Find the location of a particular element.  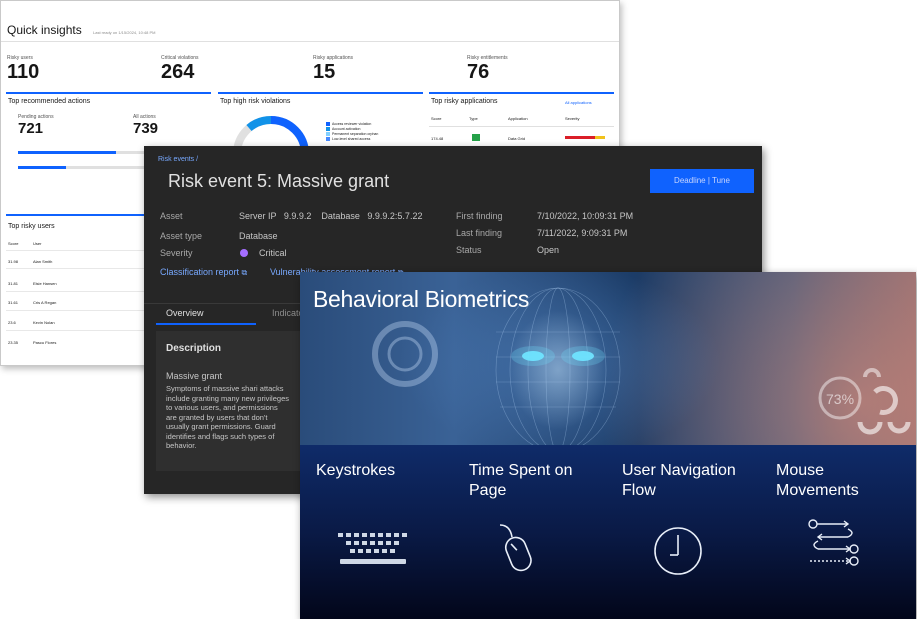

deadline-tune-button: Deadline | Tune is located at coordinates (702, 181).